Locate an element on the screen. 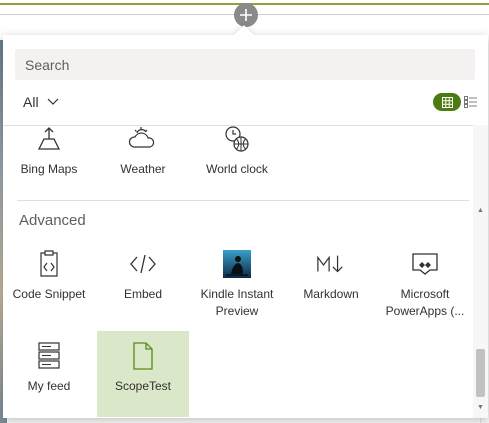 This screenshot has height=423, width=489. grid-view-toggle is located at coordinates (447, 102).